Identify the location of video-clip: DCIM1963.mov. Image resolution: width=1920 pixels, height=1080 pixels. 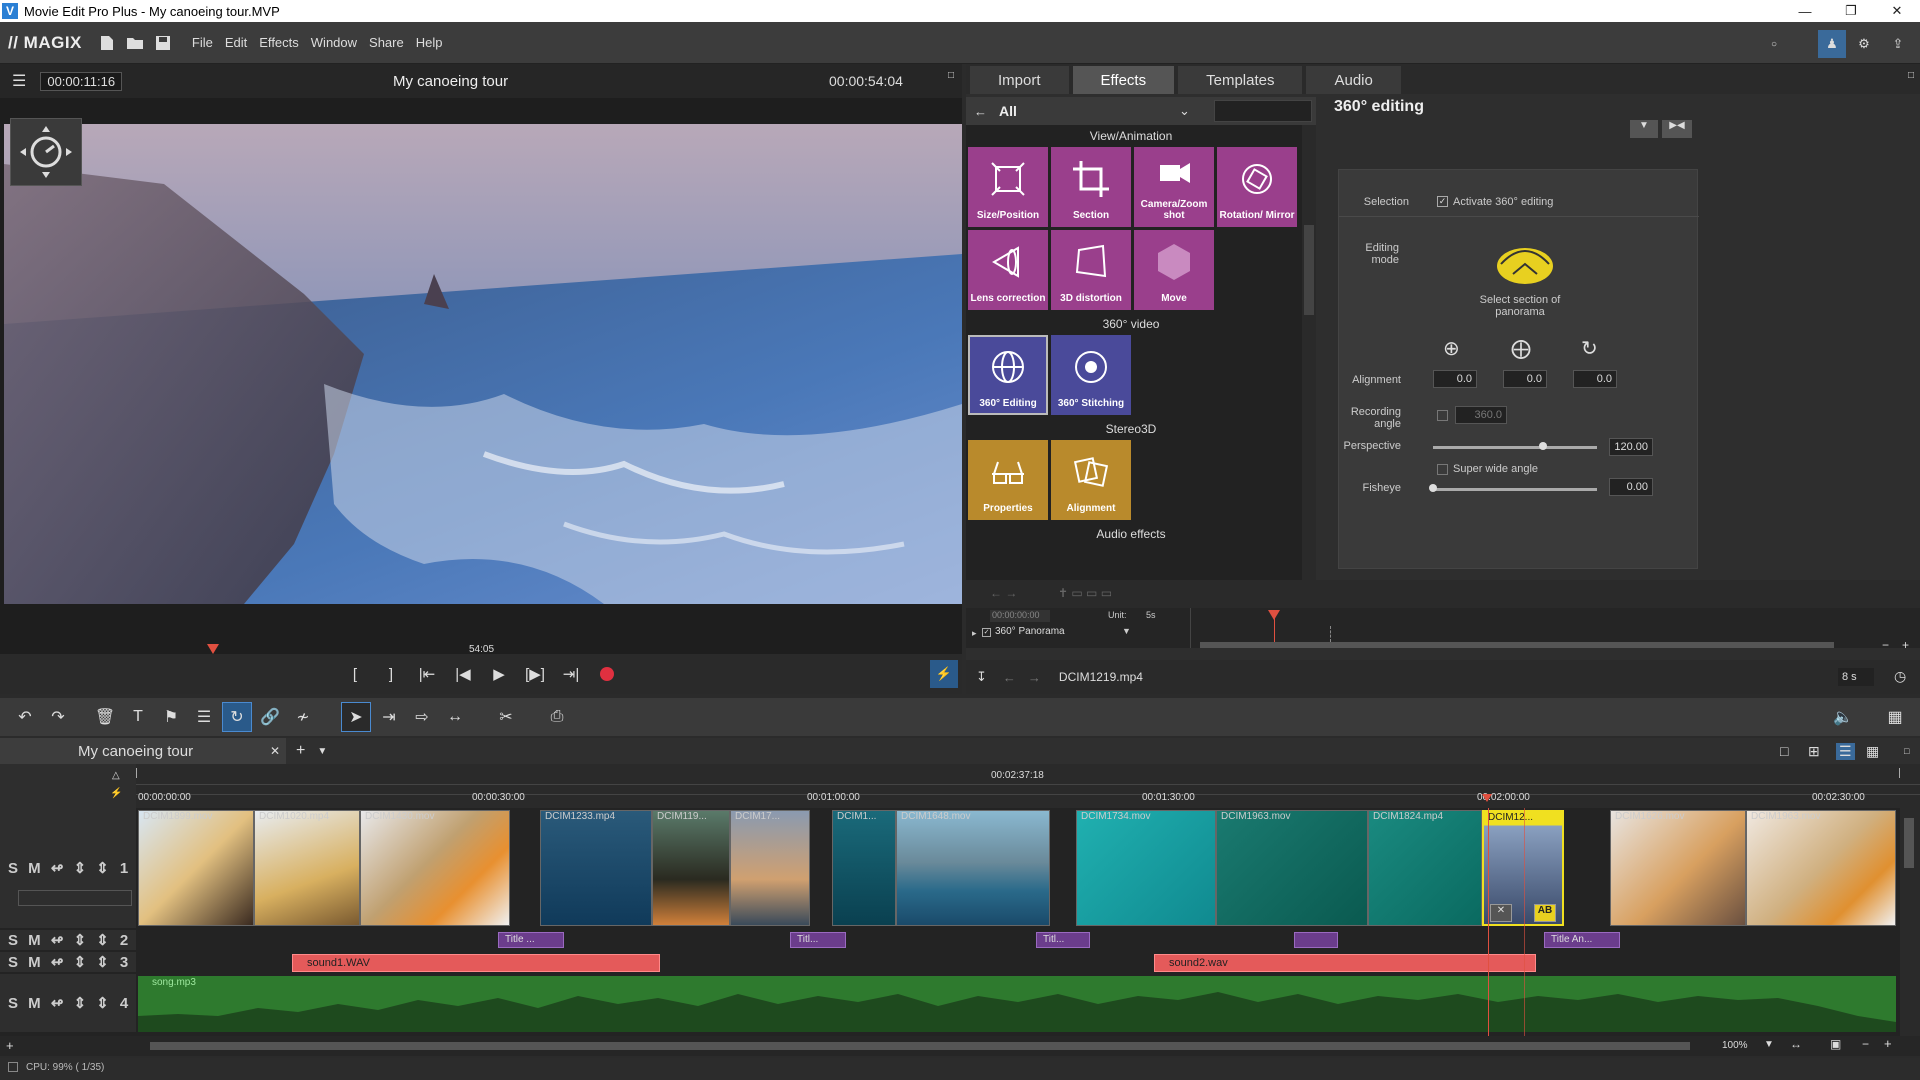
(1292, 868).